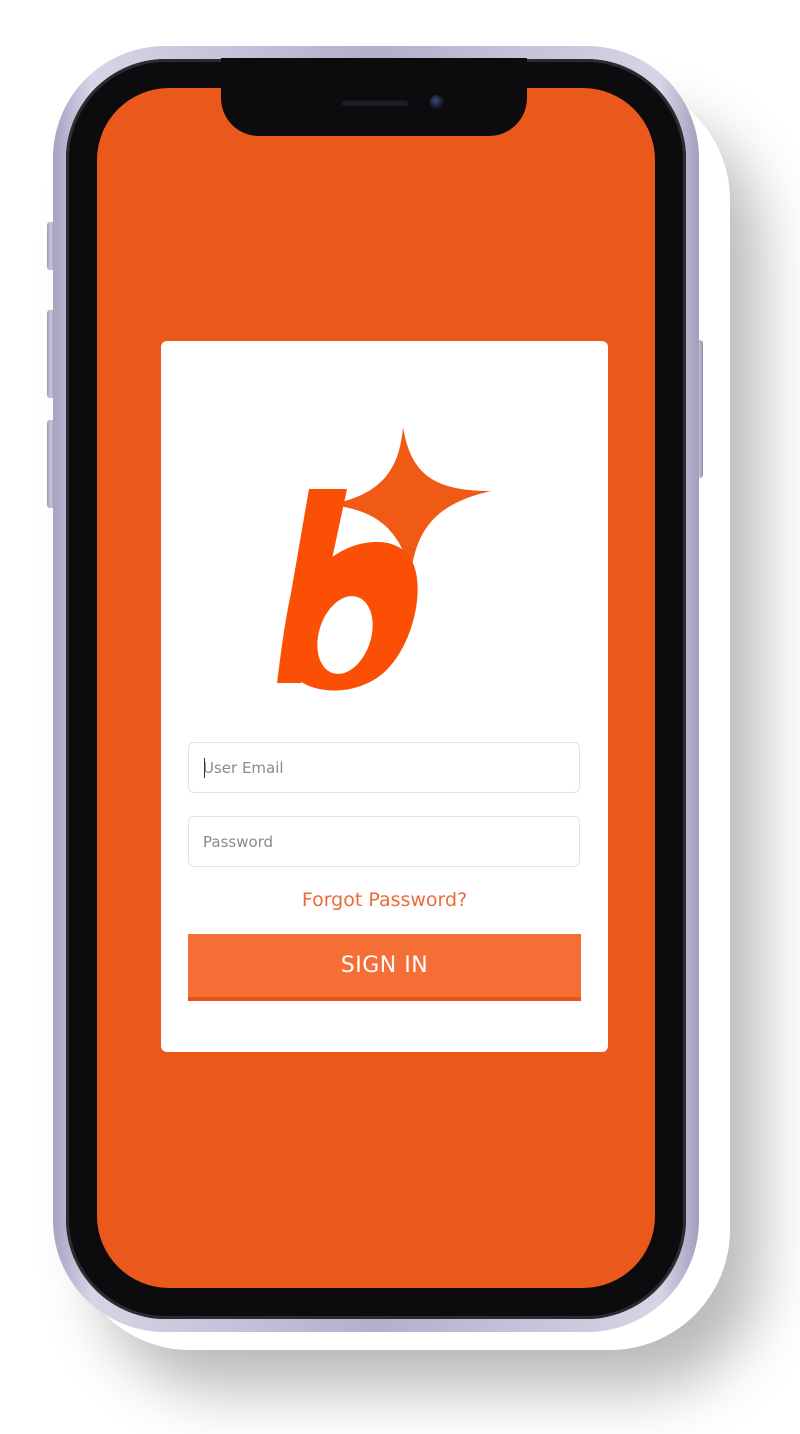  I want to click on forgot-password-link: Forgot Password?, so click(384, 900).